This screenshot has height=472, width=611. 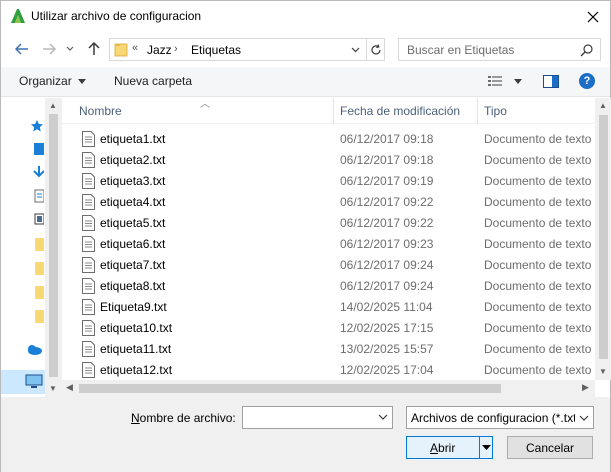 I want to click on pictures-icon, so click(x=37, y=219).